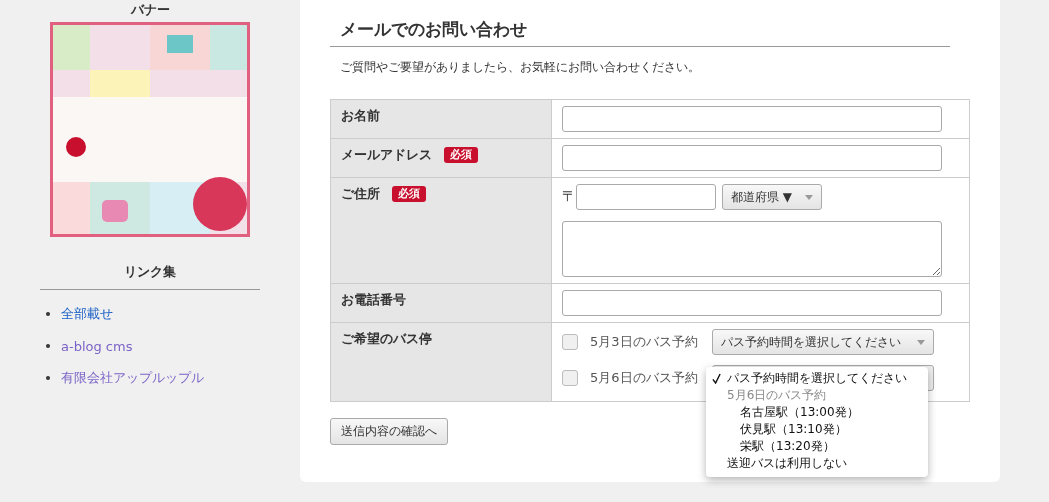  I want to click on confirm-button: 送信内容の確認へ, so click(389, 431).